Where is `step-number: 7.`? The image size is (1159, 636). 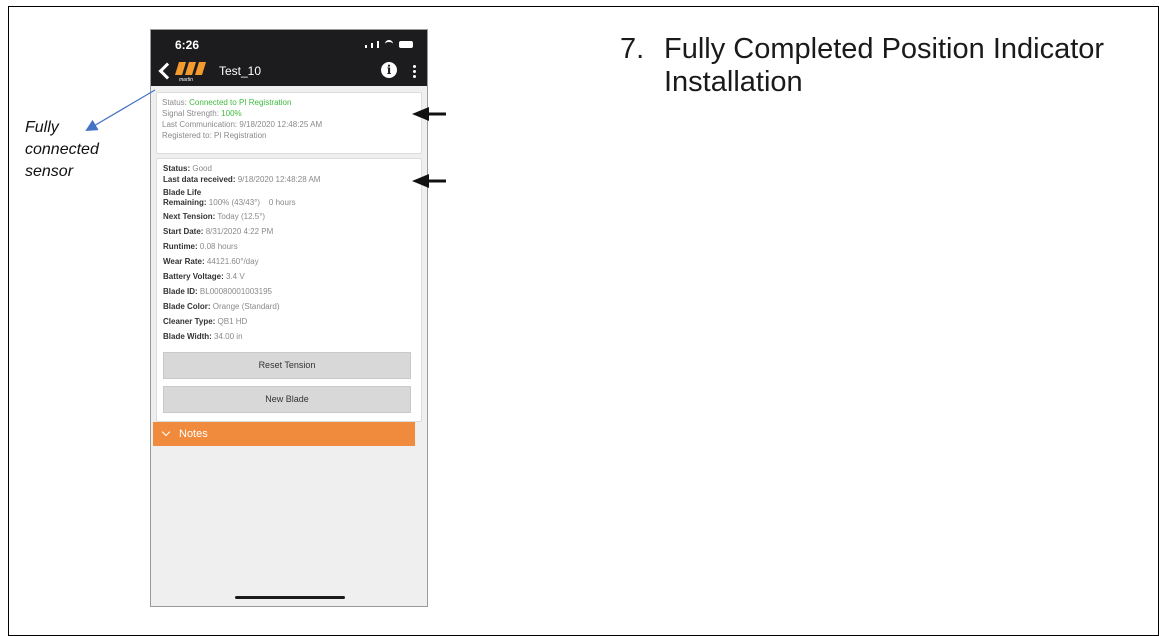
step-number: 7. is located at coordinates (632, 49).